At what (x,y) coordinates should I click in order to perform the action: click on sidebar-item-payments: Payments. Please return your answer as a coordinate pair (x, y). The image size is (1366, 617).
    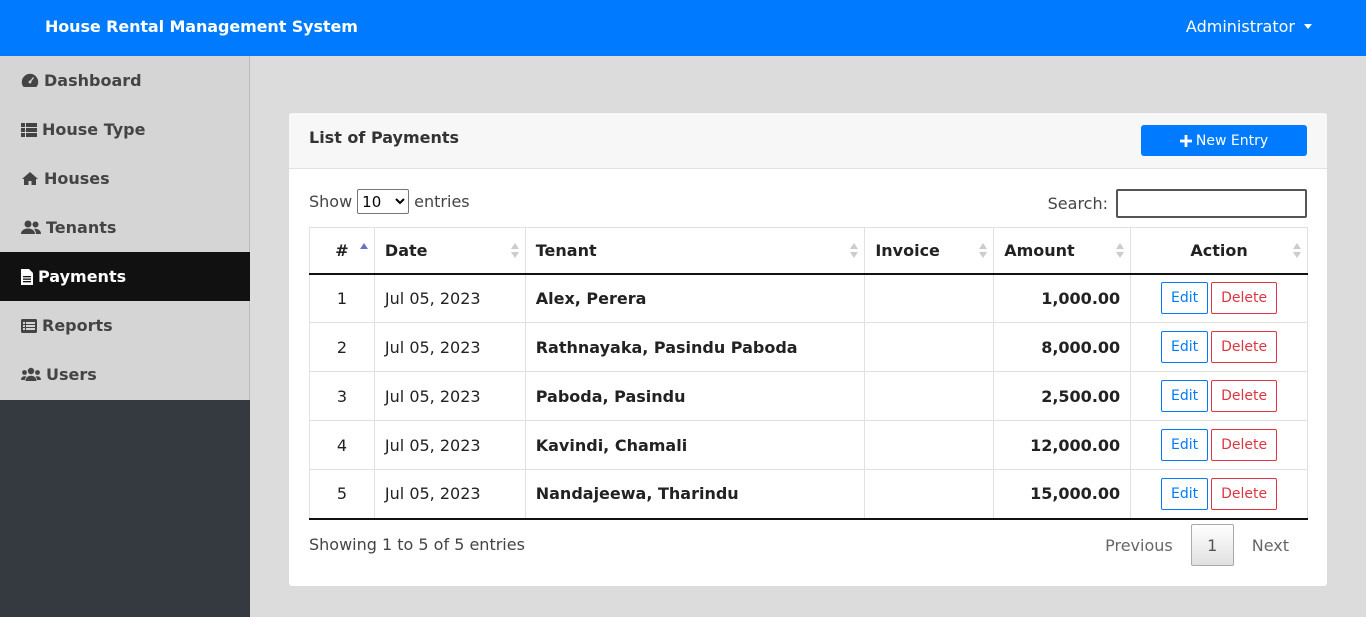
    Looking at the image, I should click on (125, 276).